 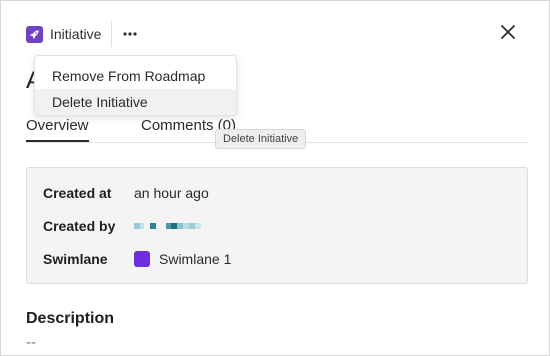 I want to click on tab-overview: Overview, so click(x=57, y=129).